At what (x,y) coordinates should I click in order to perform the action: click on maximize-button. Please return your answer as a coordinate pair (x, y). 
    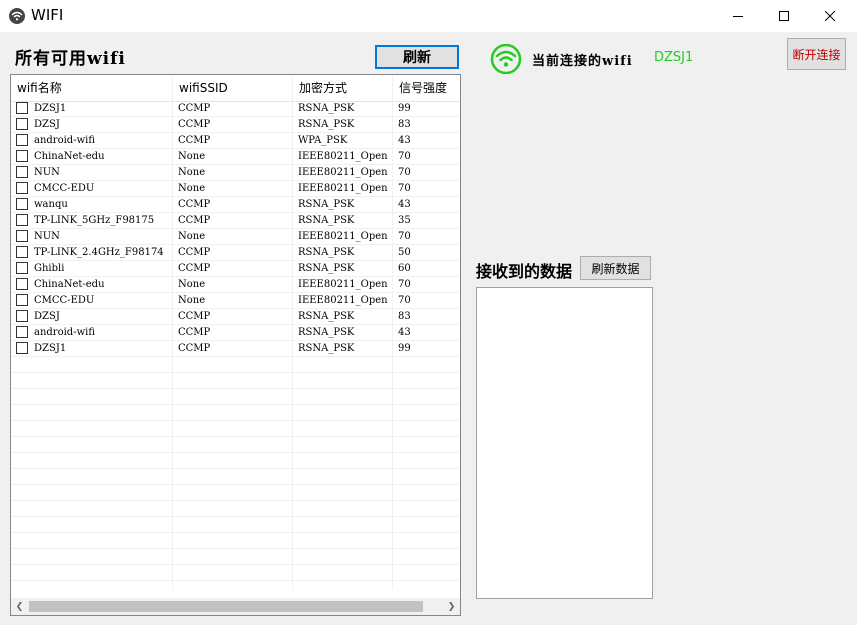
    Looking at the image, I should click on (784, 16).